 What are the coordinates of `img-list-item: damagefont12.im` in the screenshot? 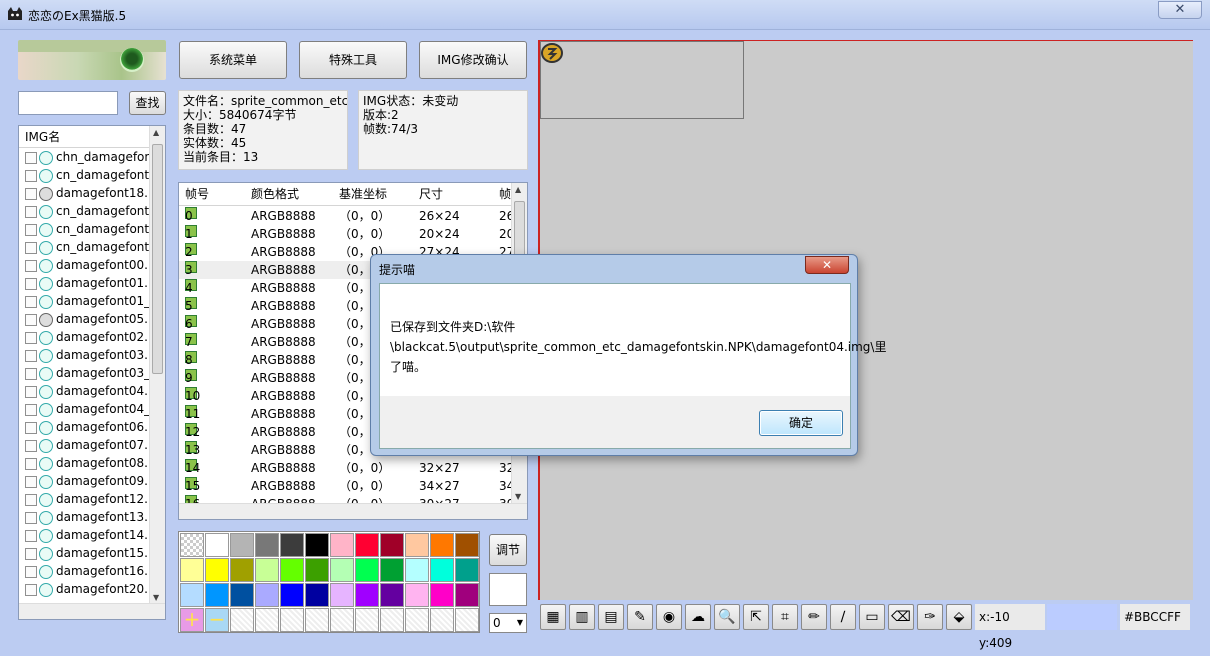 It's located at (92, 499).